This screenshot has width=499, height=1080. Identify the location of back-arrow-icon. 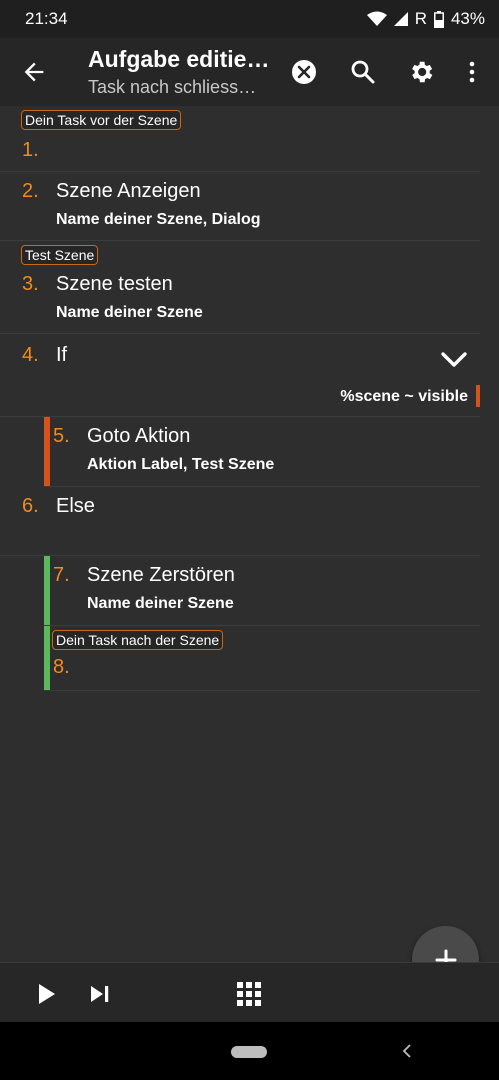
(34, 72).